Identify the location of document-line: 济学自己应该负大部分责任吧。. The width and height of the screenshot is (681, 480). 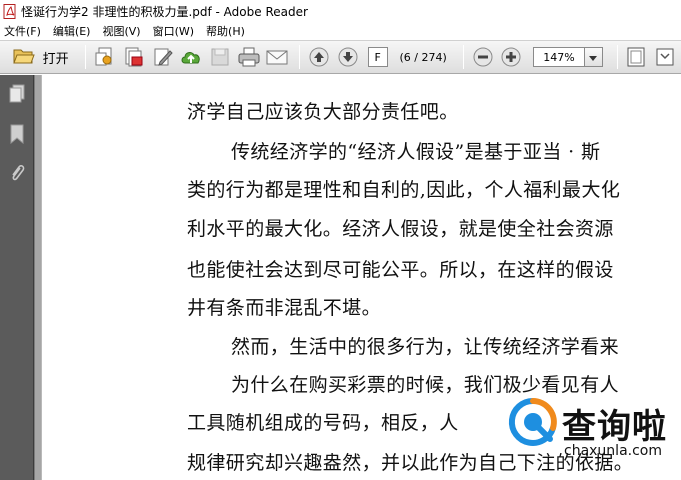
(323, 112).